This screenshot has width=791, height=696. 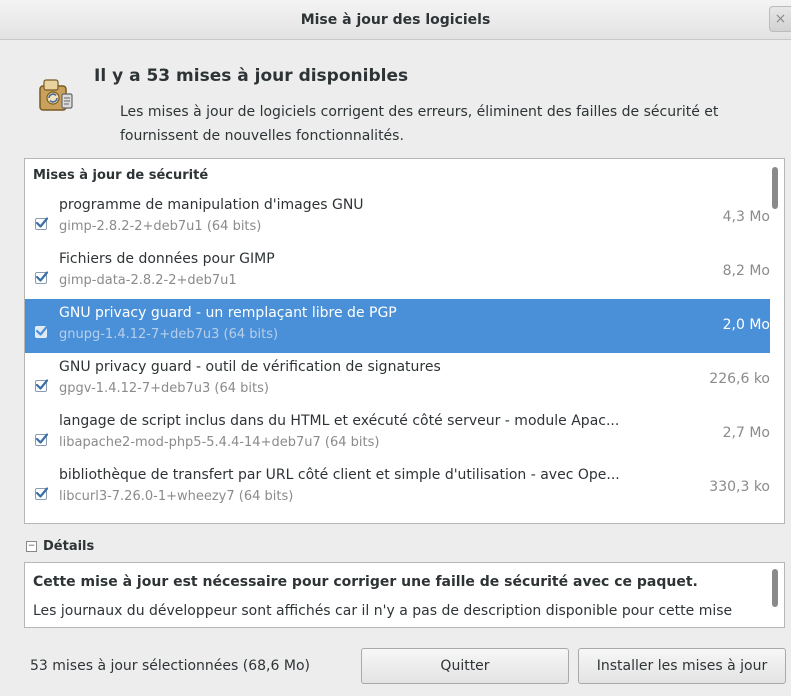 I want to click on details-expander: − Détails, so click(x=60, y=546).